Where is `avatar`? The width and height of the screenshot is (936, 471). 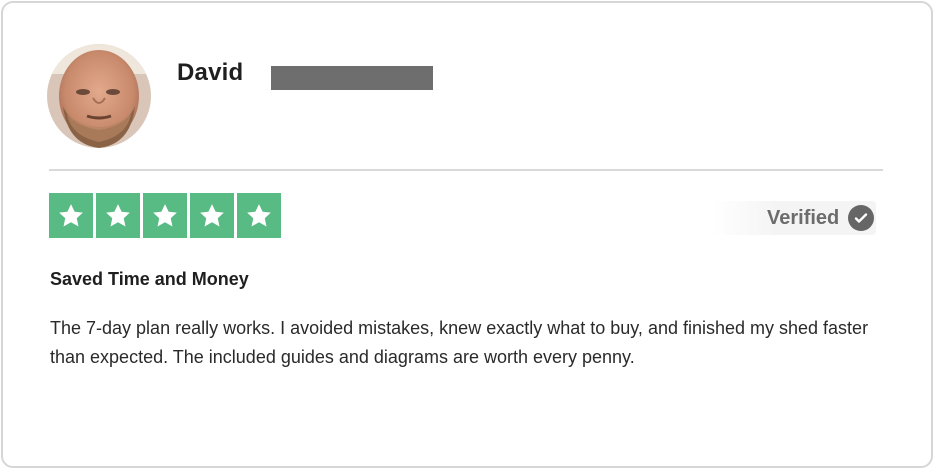 avatar is located at coordinates (99, 96).